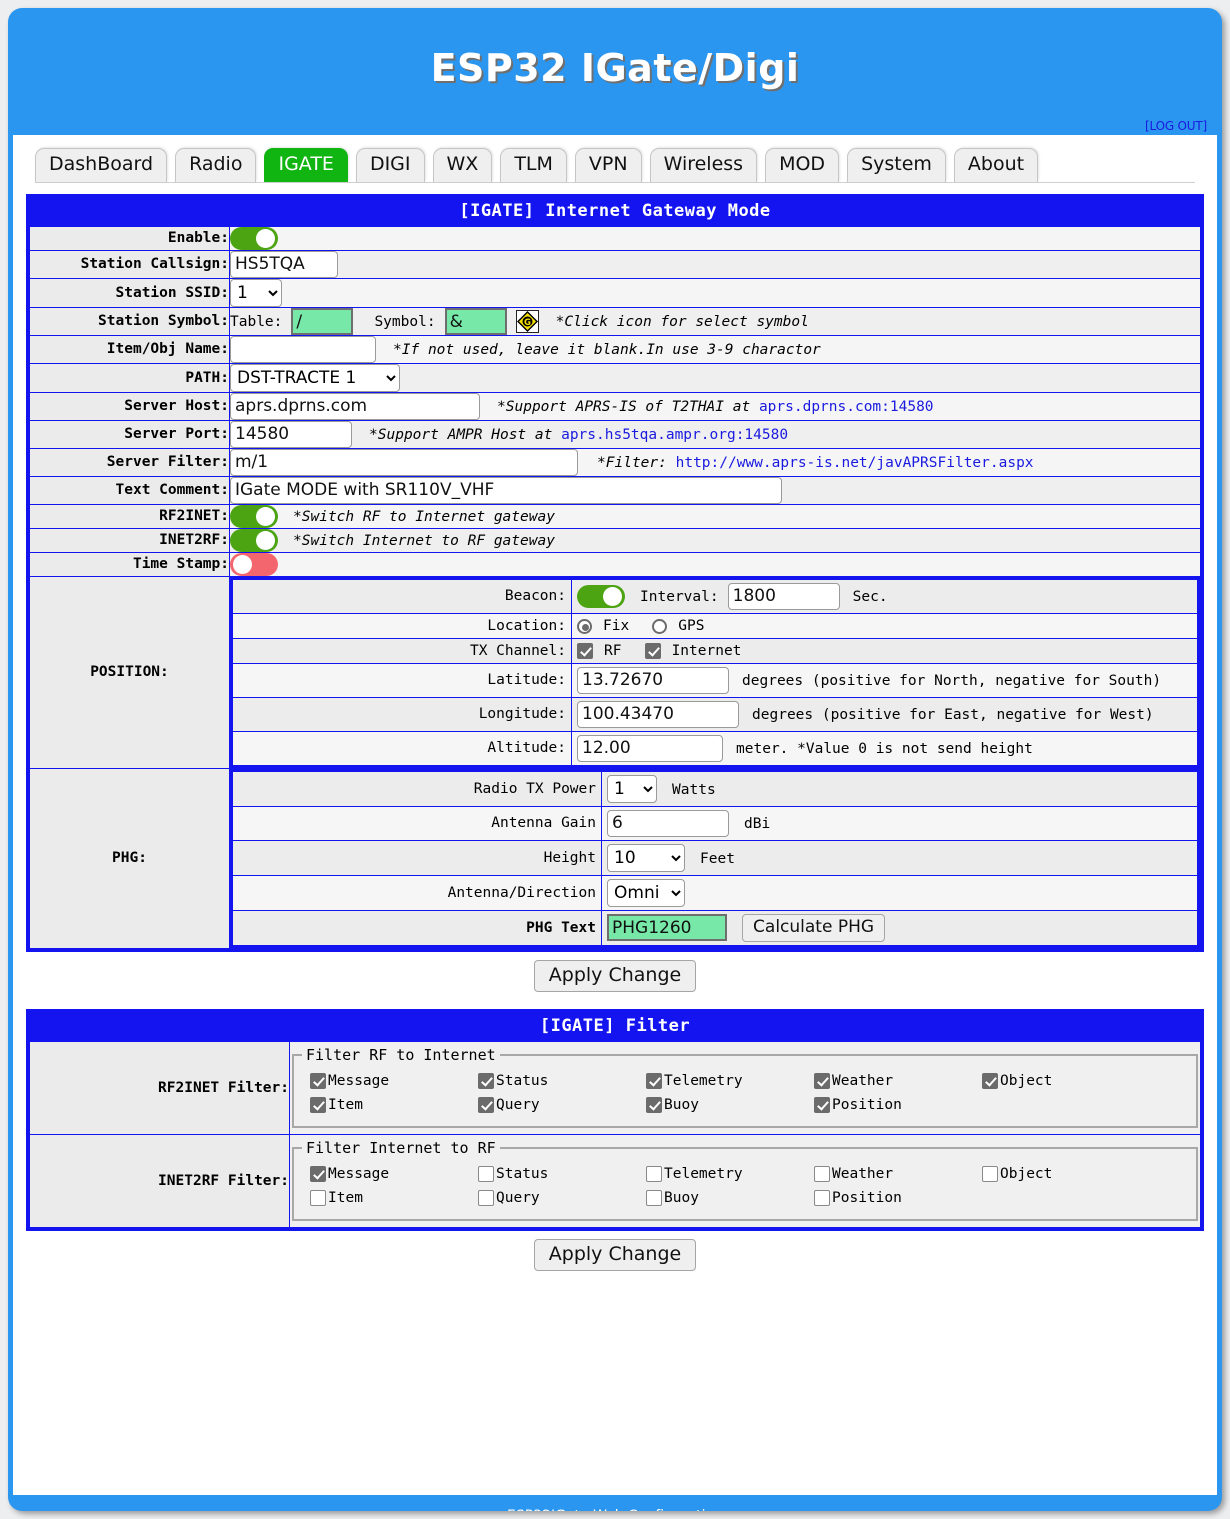 This screenshot has height=1519, width=1230. What do you see at coordinates (129, 858) in the screenshot?
I see `phg-group-label: PHG:` at bounding box center [129, 858].